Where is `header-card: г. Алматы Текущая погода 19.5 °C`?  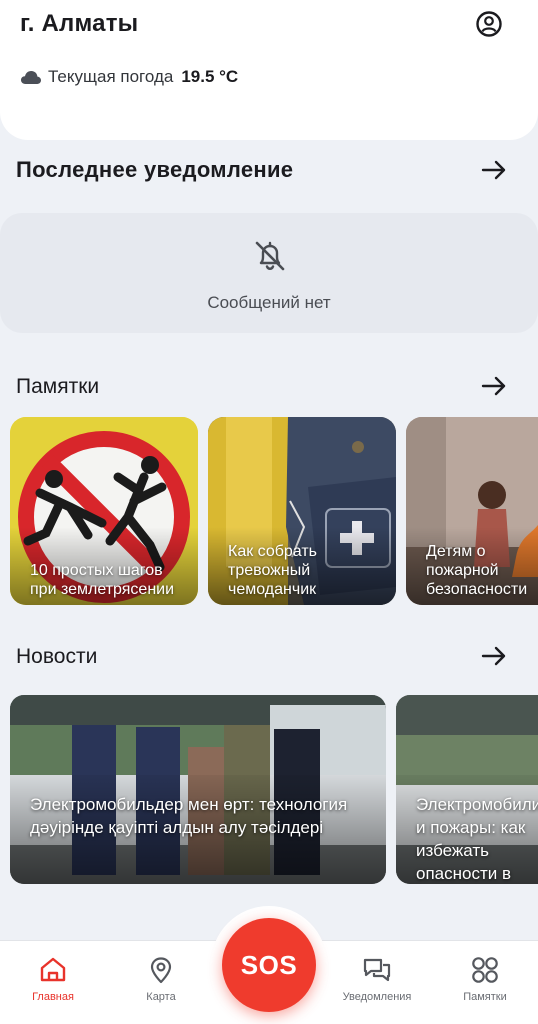
header-card: г. Алматы Текущая погода 19.5 °C is located at coordinates (269, 70).